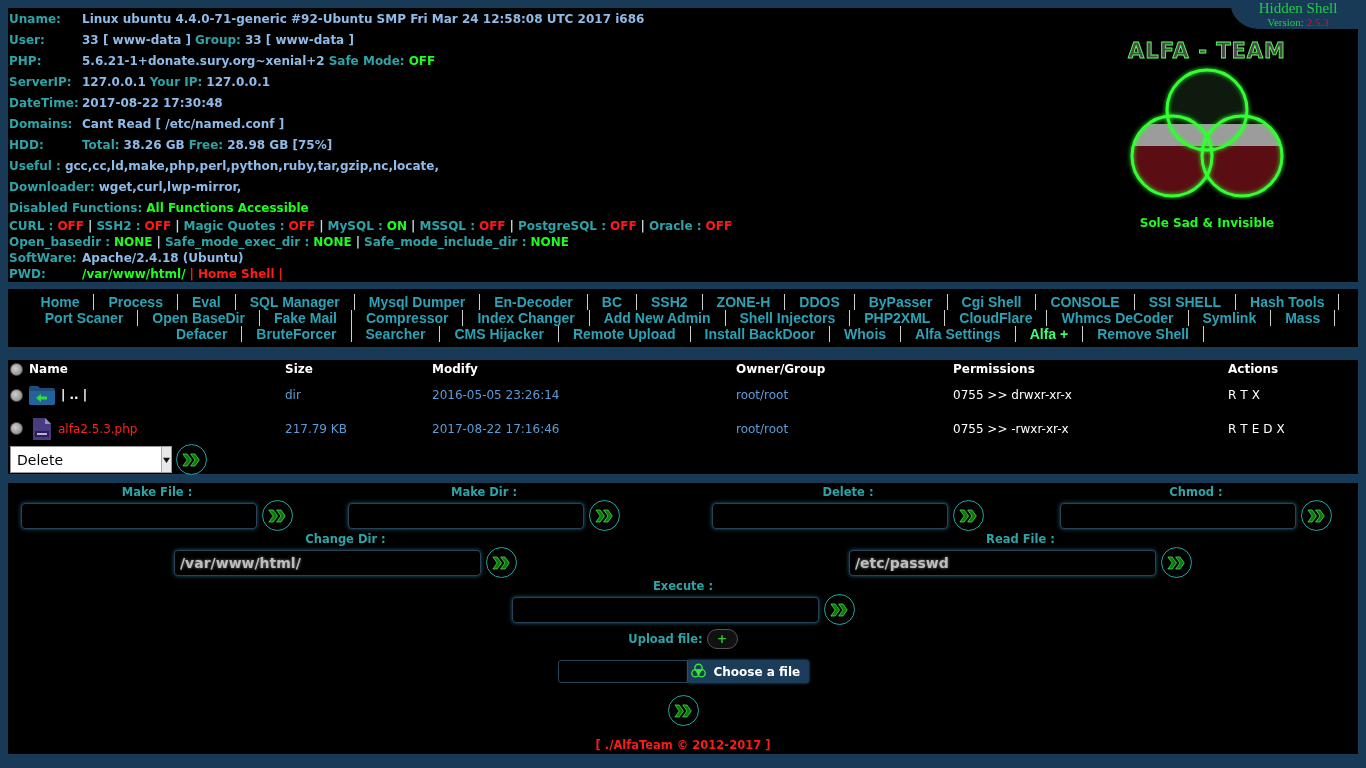 This screenshot has width=1366, height=768. What do you see at coordinates (163, 258) in the screenshot?
I see `info-value: Apache/2.4.18 (Ubuntu)` at bounding box center [163, 258].